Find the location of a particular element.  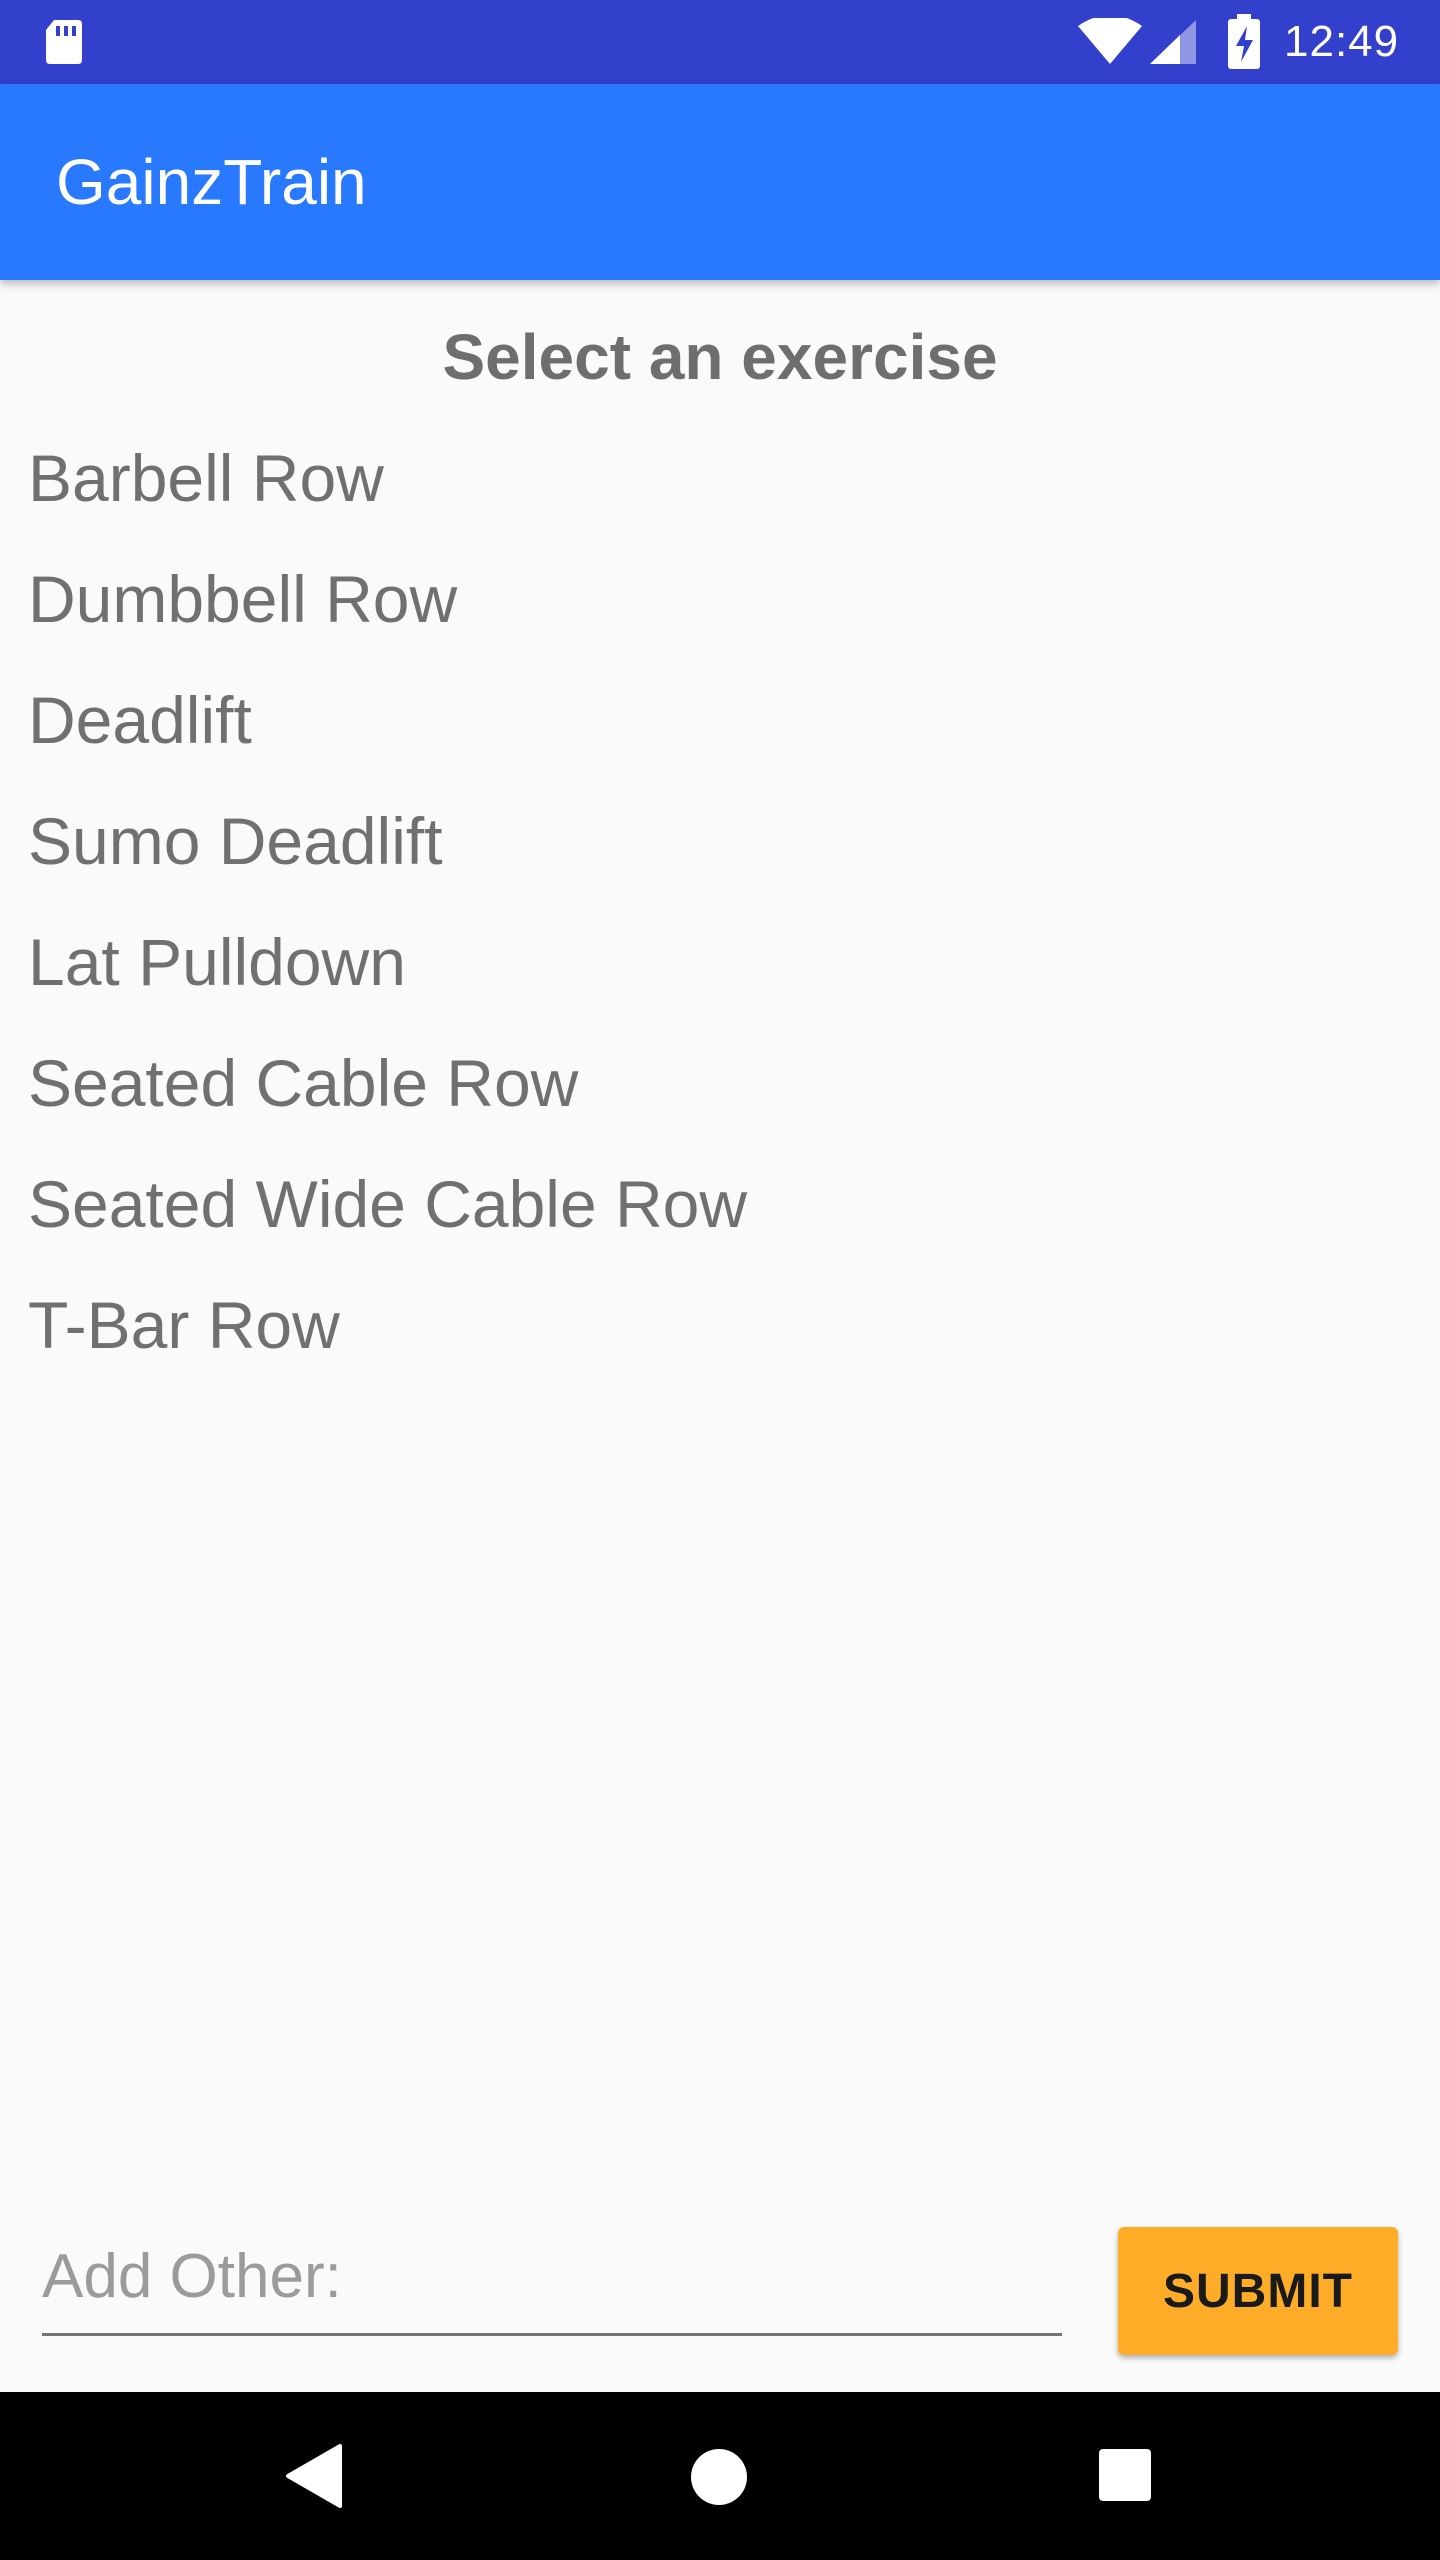

exercise-item-dumbbell-row: Dumbbell Row is located at coordinates (720, 599).